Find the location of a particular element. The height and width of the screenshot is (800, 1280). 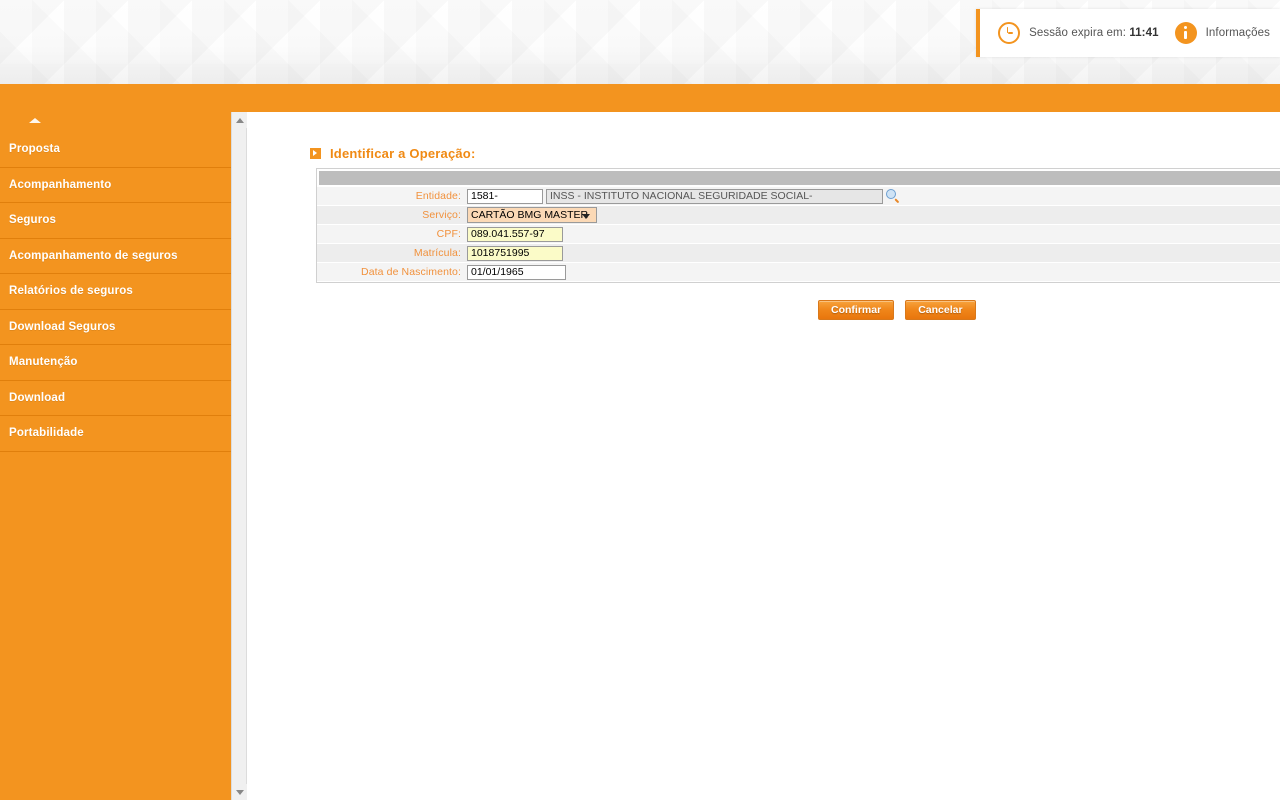

panel-title-text: Identificar a Operação: is located at coordinates (403, 153).